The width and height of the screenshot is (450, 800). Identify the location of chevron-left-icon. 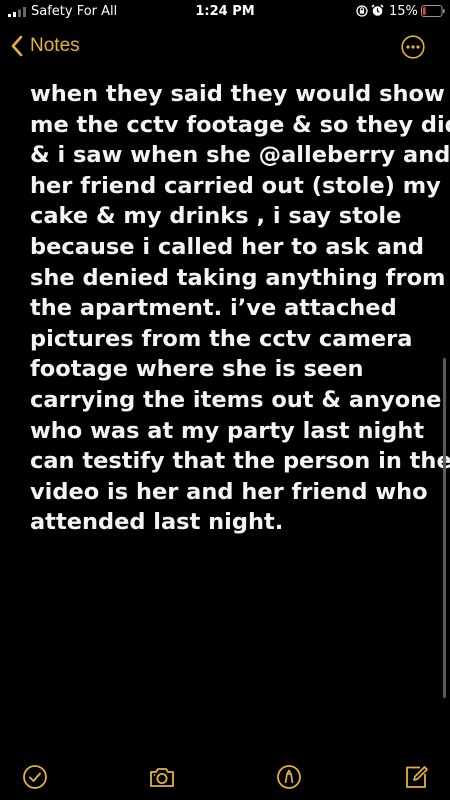
(17, 46).